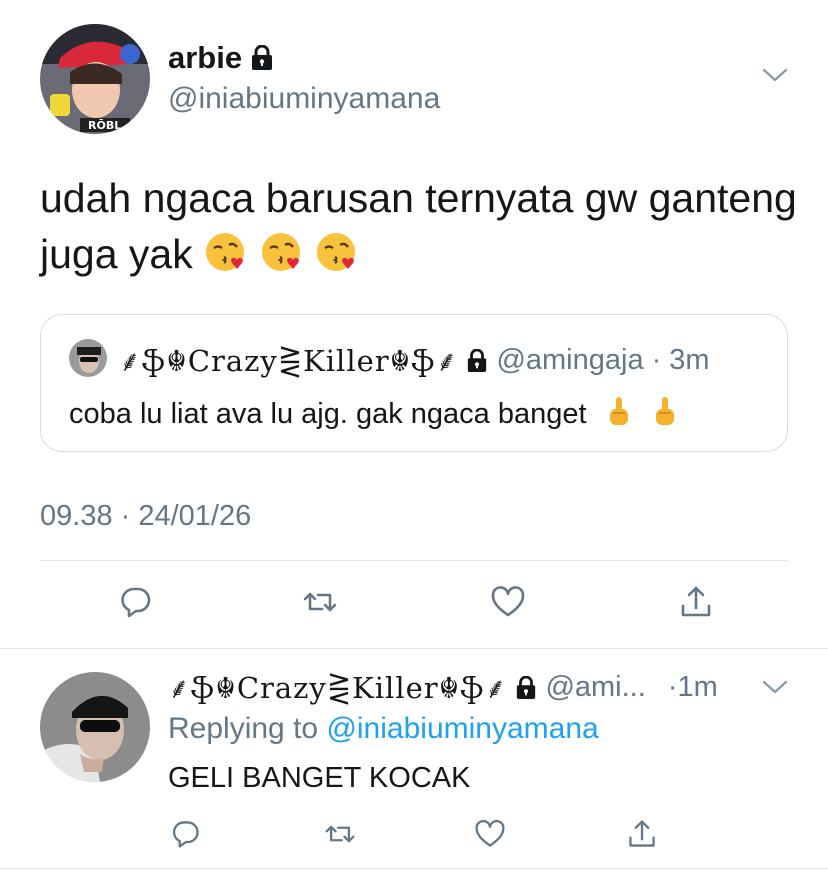 This screenshot has width=828, height=871. I want to click on author-name: arbie, so click(221, 58).